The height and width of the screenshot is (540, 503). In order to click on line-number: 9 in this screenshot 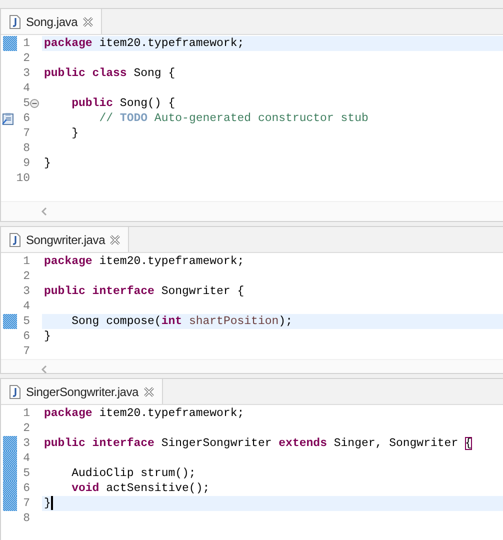, I will do `click(26, 163)`.